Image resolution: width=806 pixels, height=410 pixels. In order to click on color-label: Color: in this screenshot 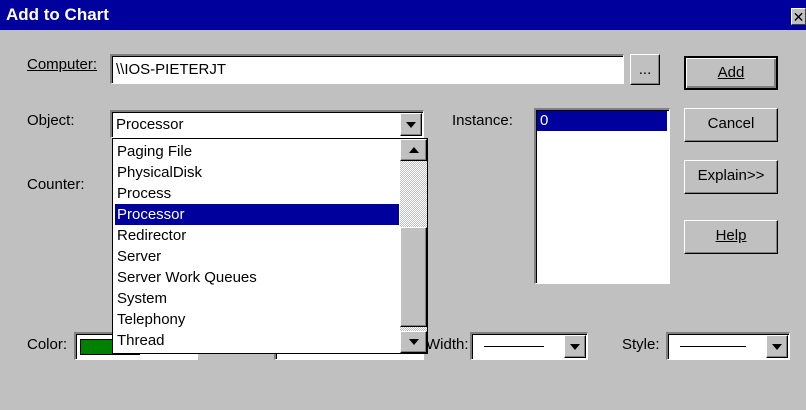, I will do `click(47, 344)`.